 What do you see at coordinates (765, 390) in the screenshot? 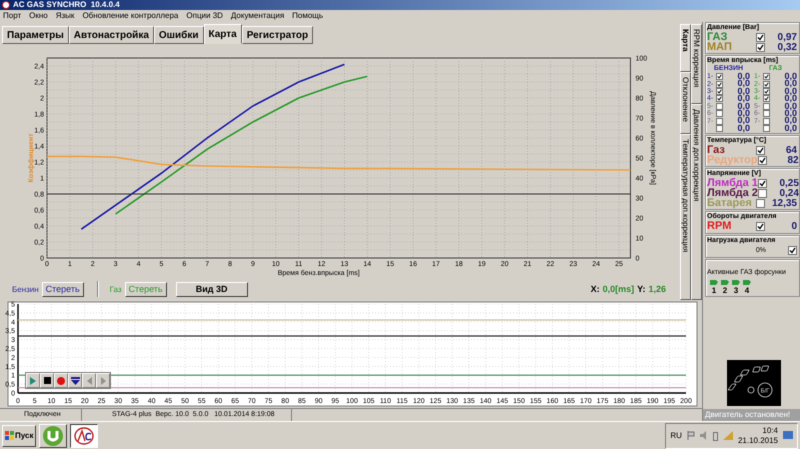
I see `fuel-mode-ring` at bounding box center [765, 390].